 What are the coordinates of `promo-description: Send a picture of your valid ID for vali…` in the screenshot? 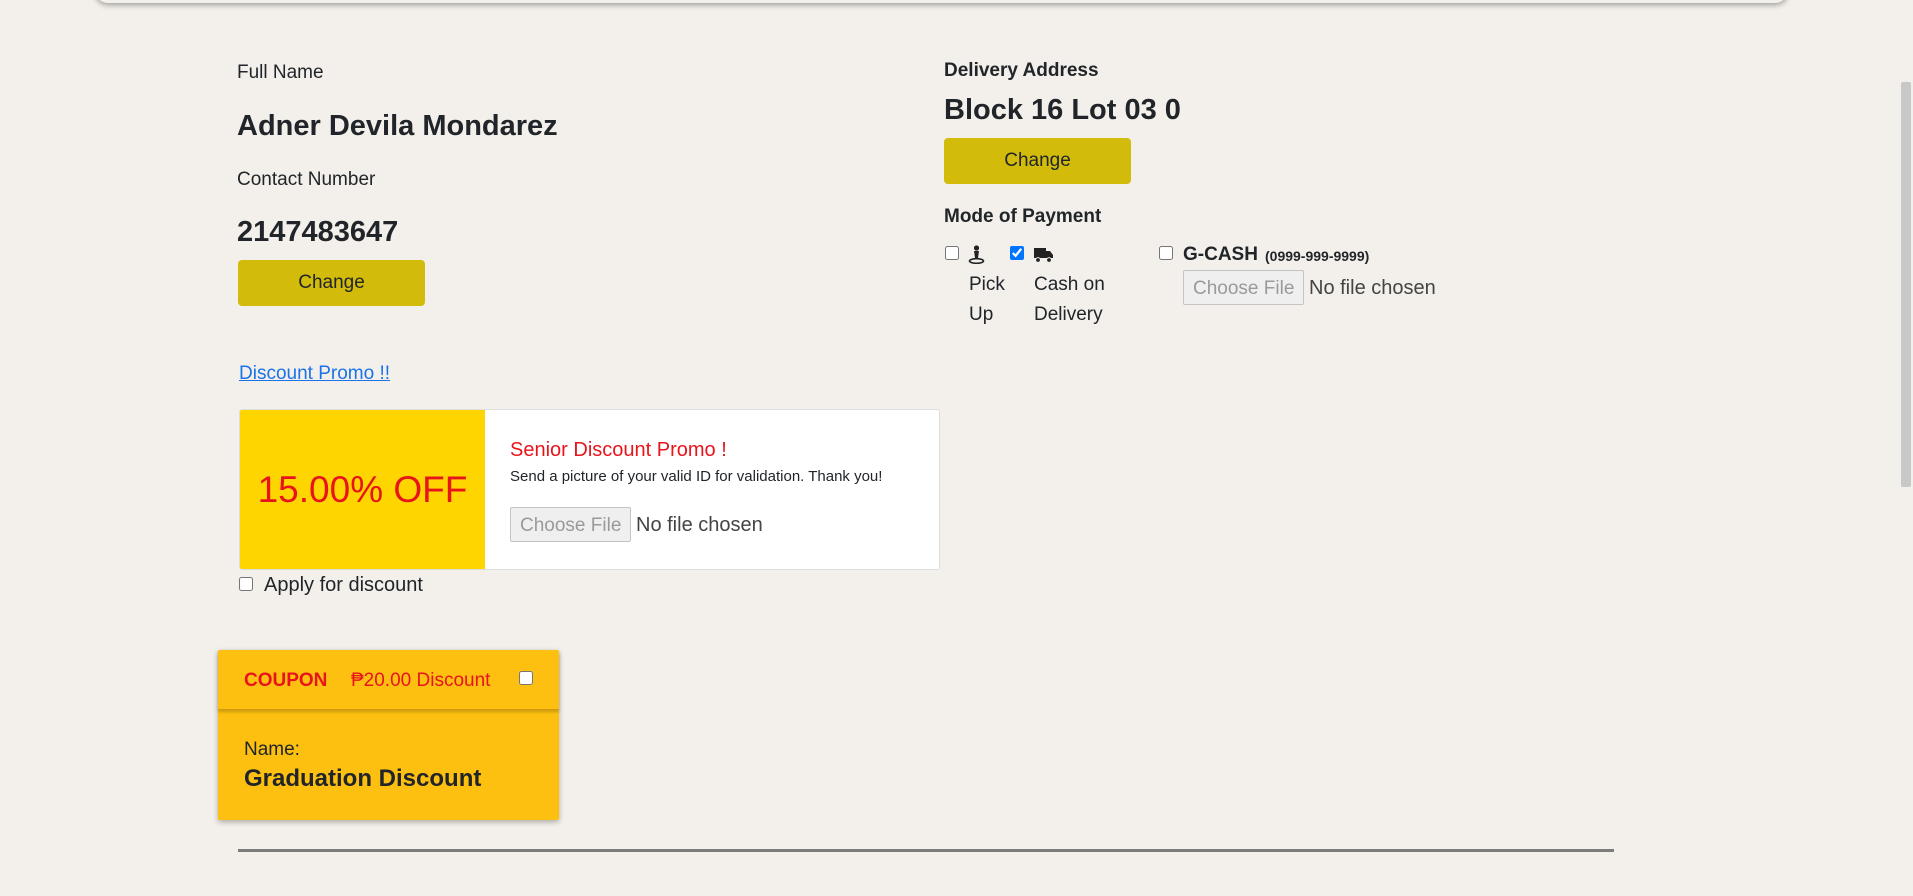 It's located at (696, 476).